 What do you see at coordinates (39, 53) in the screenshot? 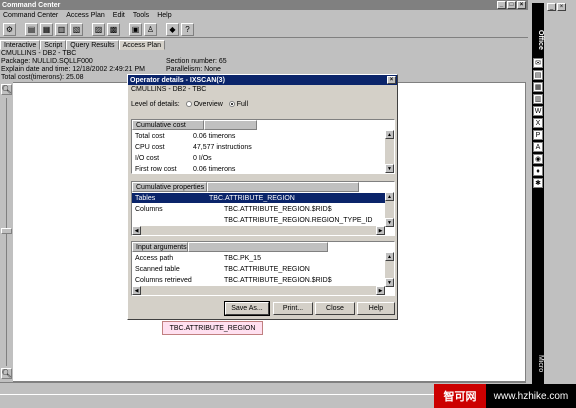
I see `connection-info: CMULLINS - DB2 - TBC` at bounding box center [39, 53].